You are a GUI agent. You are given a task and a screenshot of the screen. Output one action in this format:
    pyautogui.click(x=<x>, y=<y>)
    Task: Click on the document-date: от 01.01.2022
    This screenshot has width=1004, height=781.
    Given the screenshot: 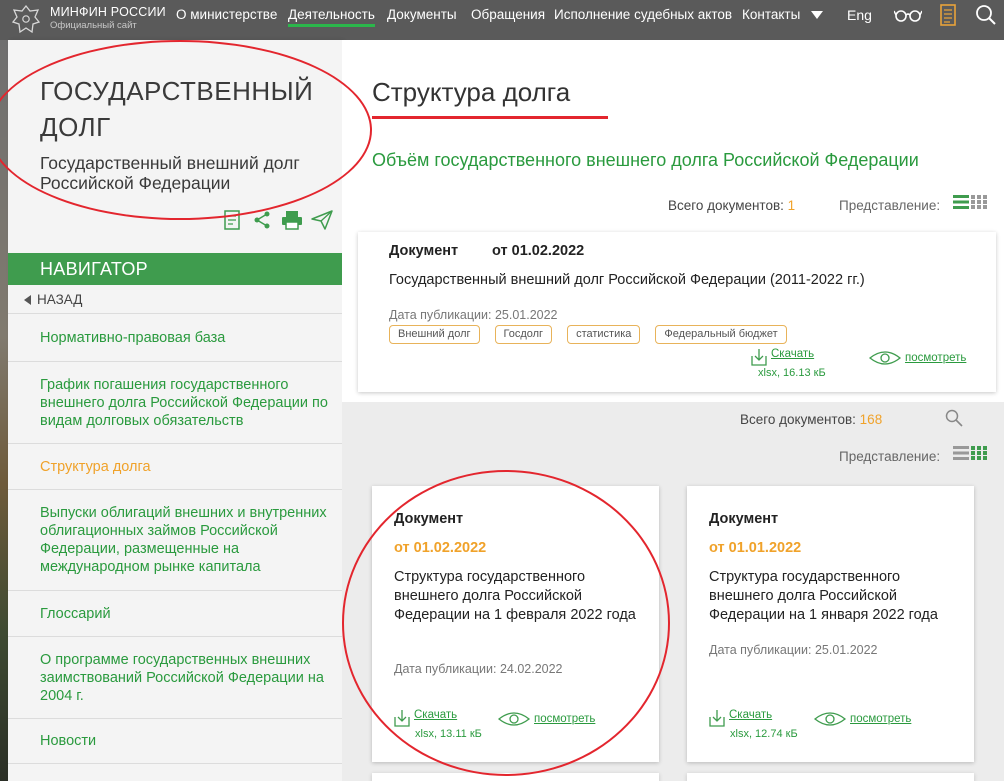 What is the action you would take?
    pyautogui.click(x=755, y=548)
    